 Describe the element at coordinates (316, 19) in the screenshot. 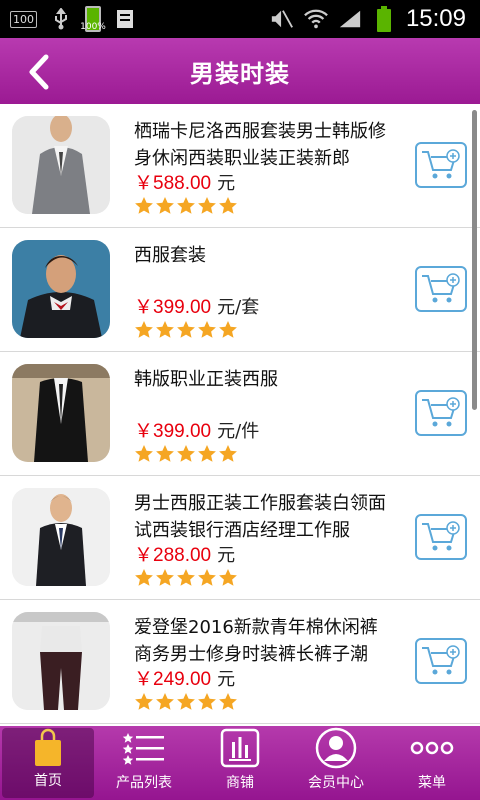

I see `wifi-icon` at that location.